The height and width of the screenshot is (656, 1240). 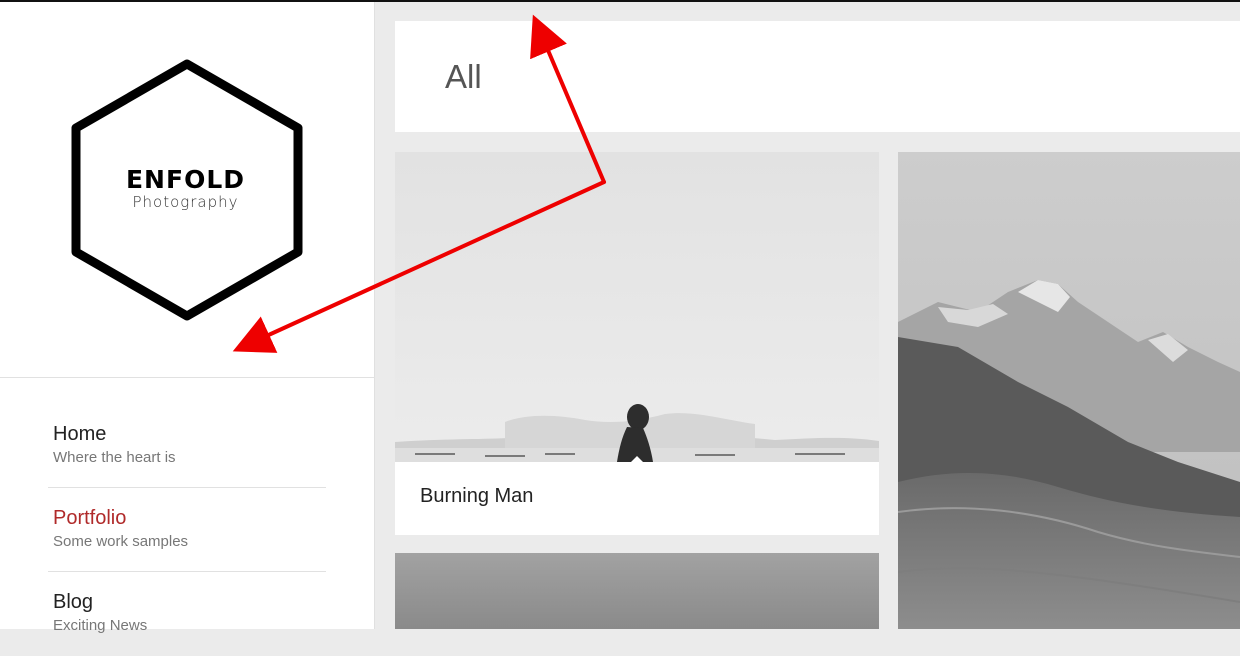 What do you see at coordinates (187, 530) in the screenshot?
I see `nav-item-portfolio: Portfolio Some work samples` at bounding box center [187, 530].